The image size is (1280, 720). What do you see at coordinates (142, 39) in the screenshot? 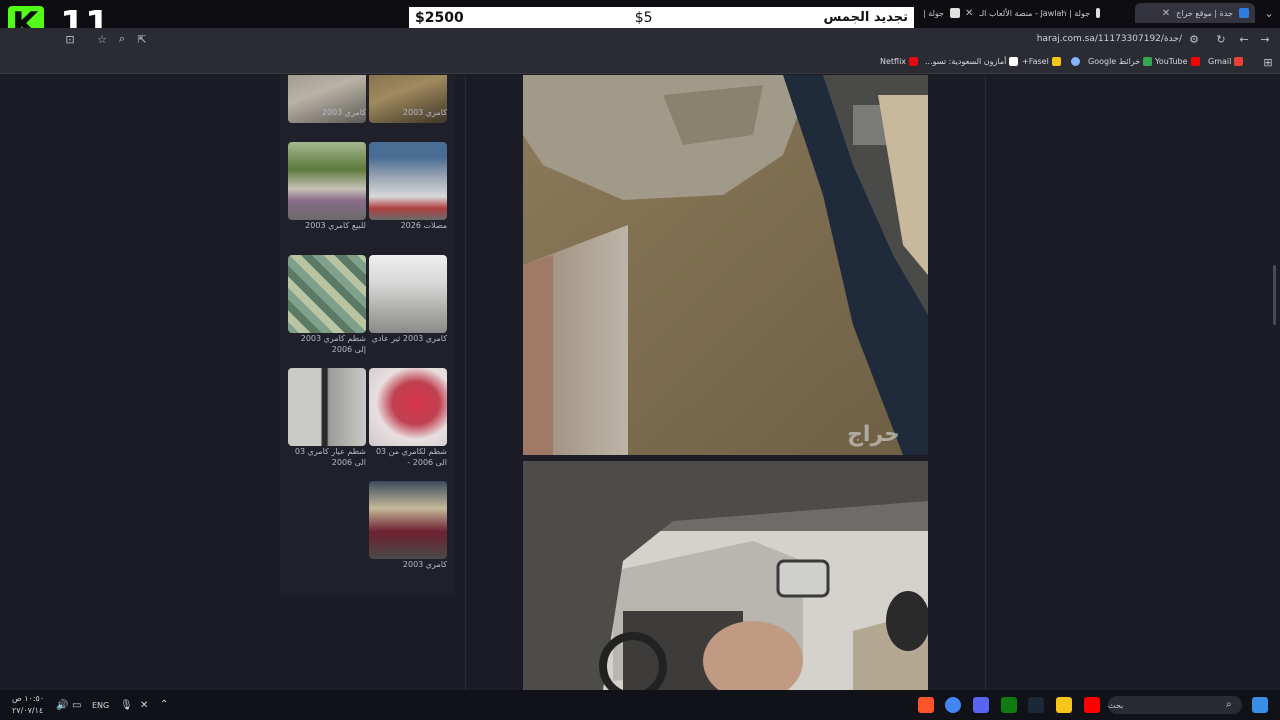
I see `share-icon: ⇱` at bounding box center [142, 39].